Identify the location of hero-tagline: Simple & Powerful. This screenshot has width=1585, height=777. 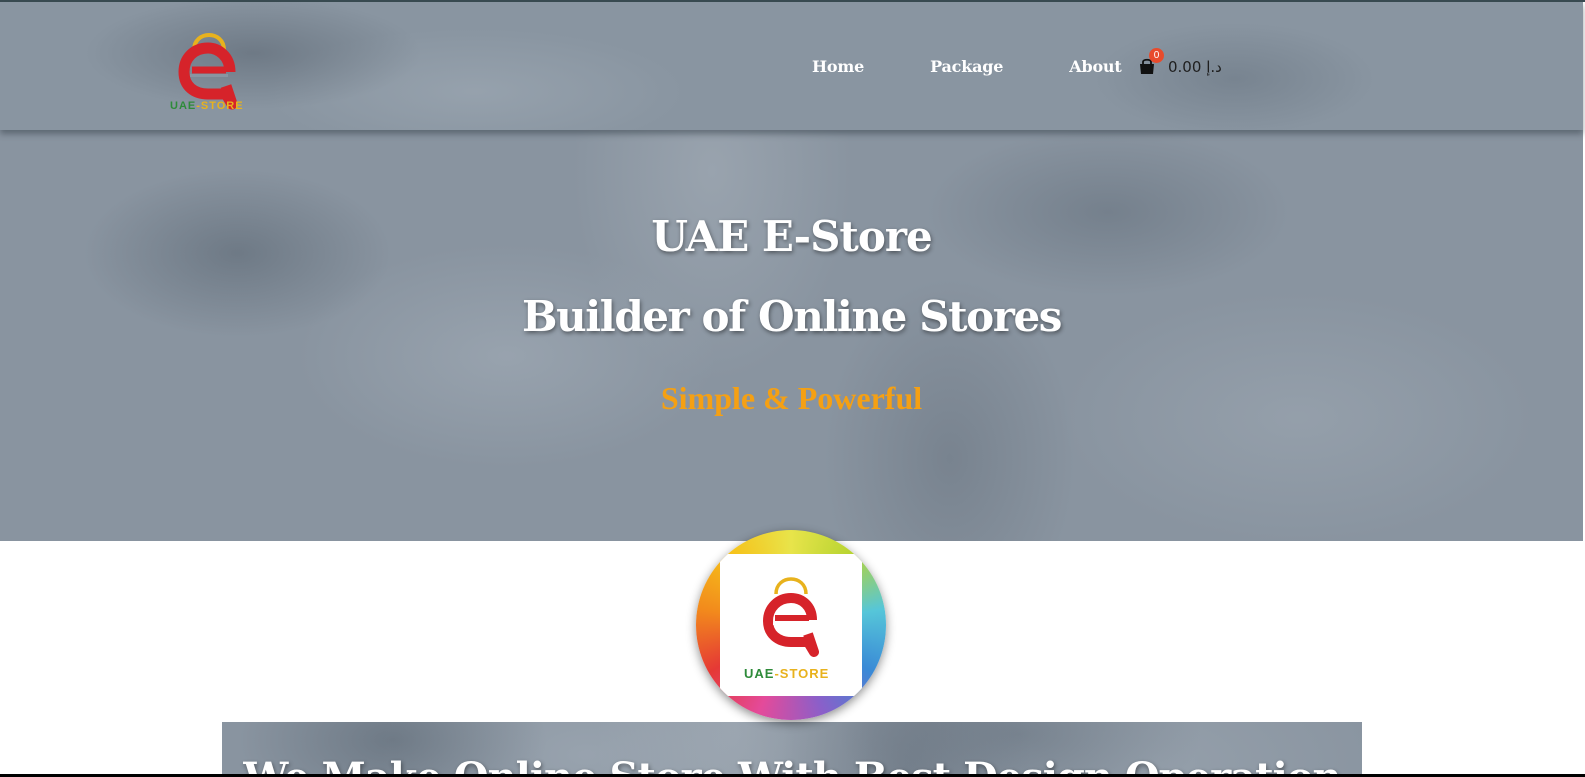
(791, 398).